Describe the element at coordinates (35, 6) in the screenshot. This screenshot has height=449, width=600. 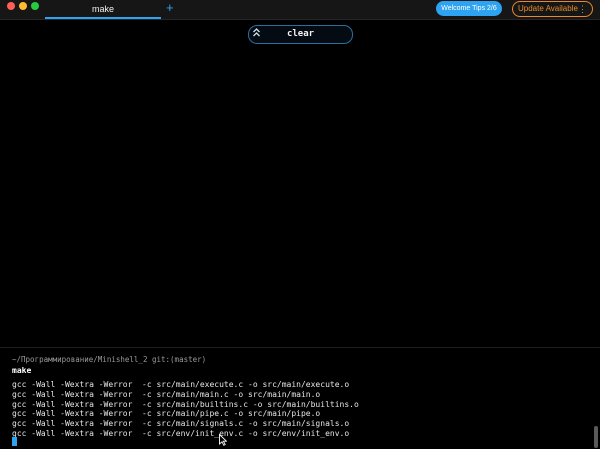
I see `maximize-window-button` at that location.